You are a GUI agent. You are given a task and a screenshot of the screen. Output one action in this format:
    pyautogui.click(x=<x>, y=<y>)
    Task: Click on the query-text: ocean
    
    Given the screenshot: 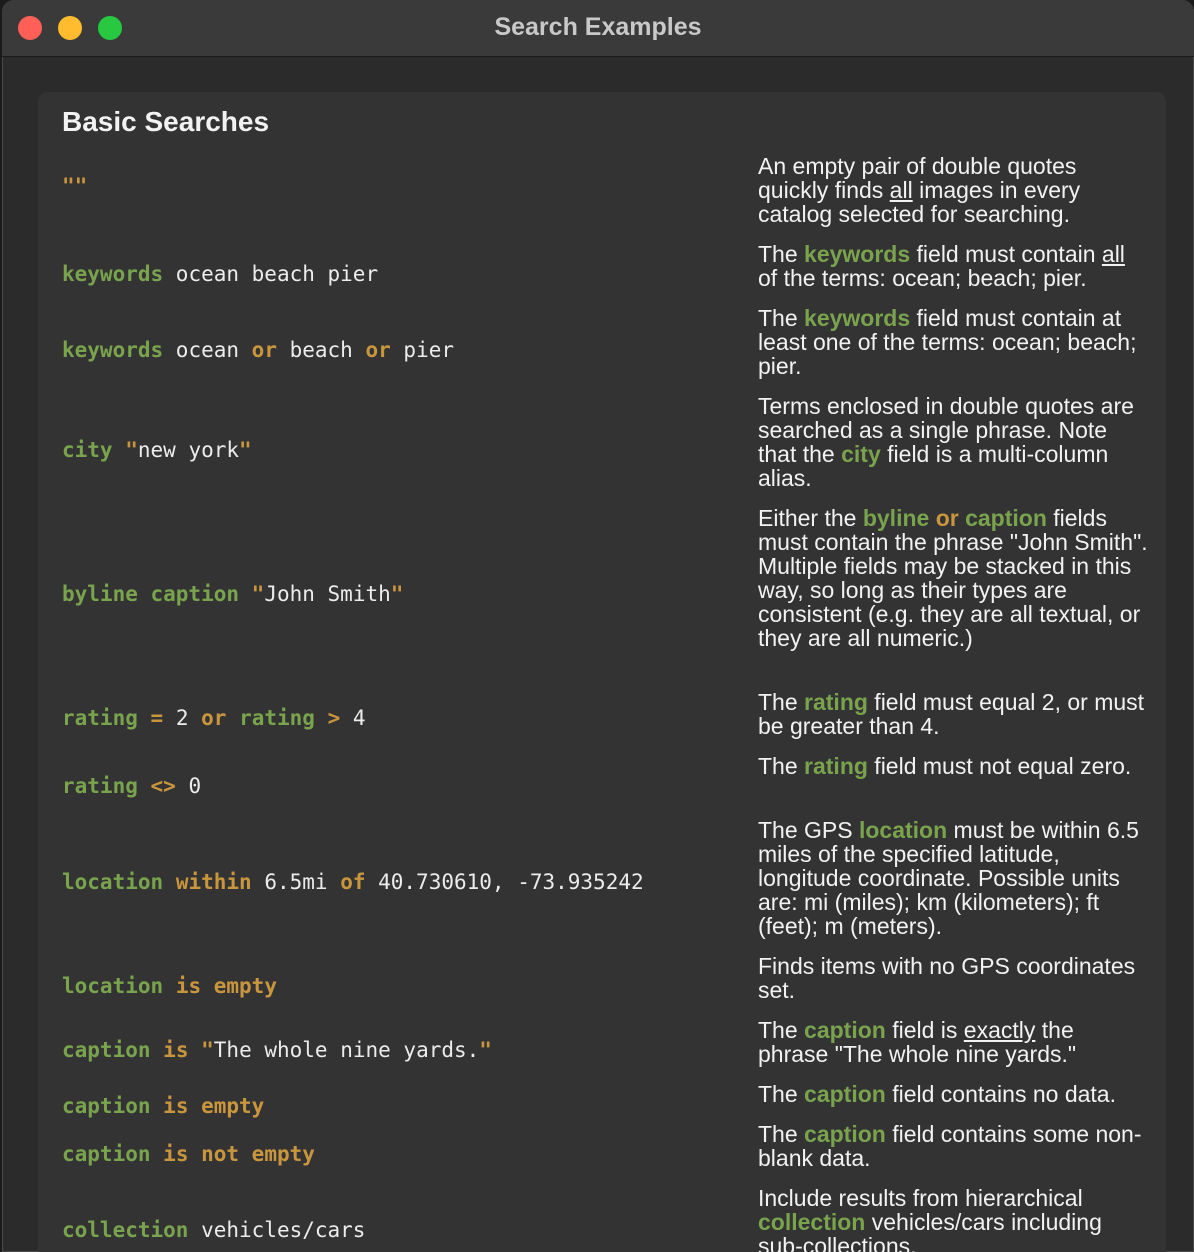 What is the action you would take?
    pyautogui.click(x=207, y=350)
    